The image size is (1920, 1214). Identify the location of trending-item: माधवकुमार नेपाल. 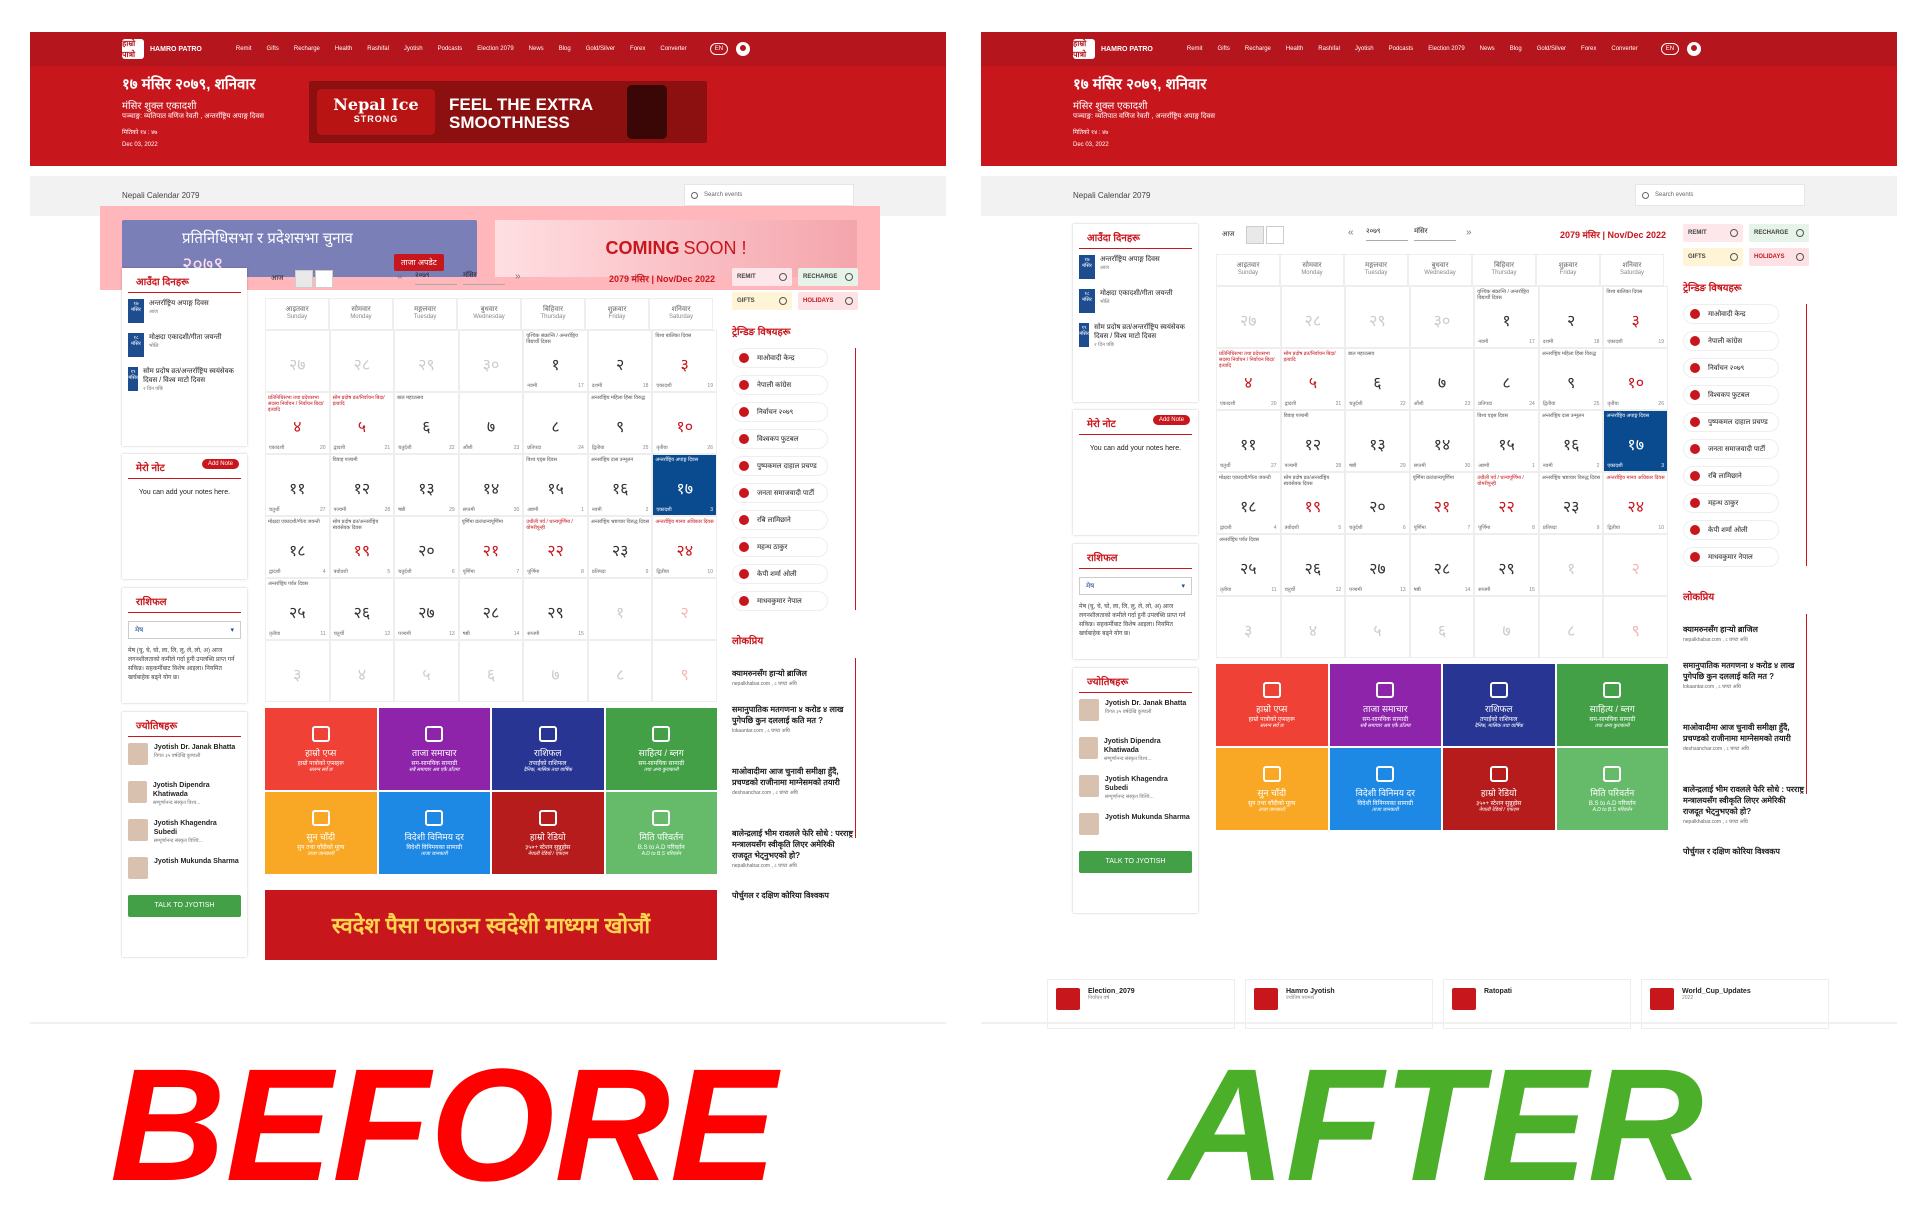
(1731, 557).